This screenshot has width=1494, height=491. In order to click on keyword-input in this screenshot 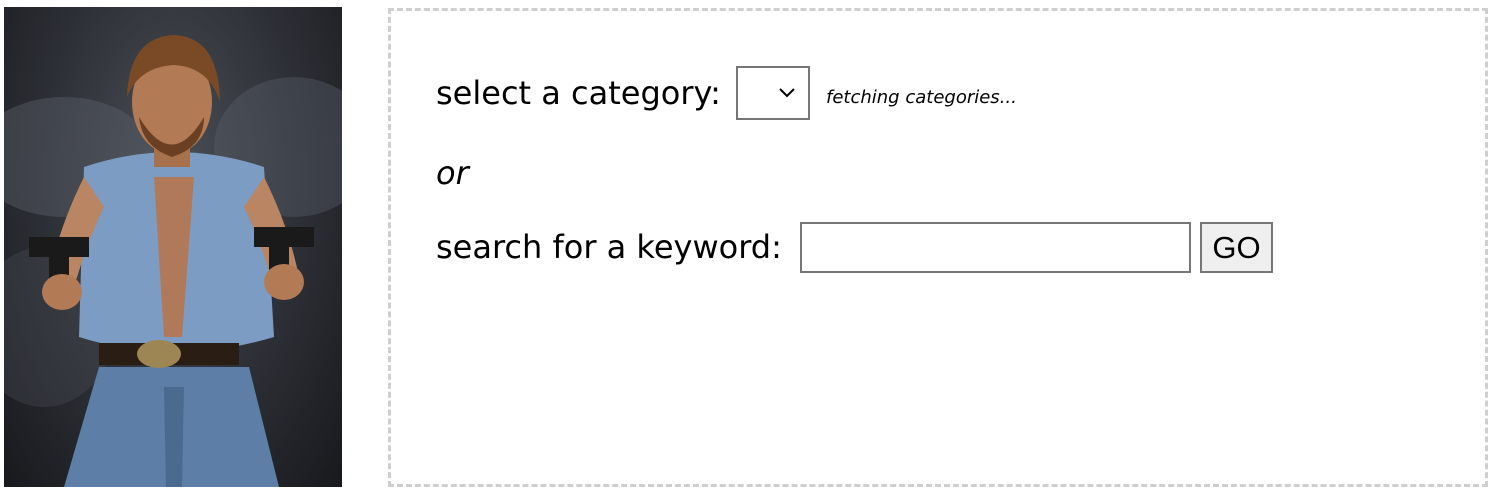, I will do `click(995, 247)`.